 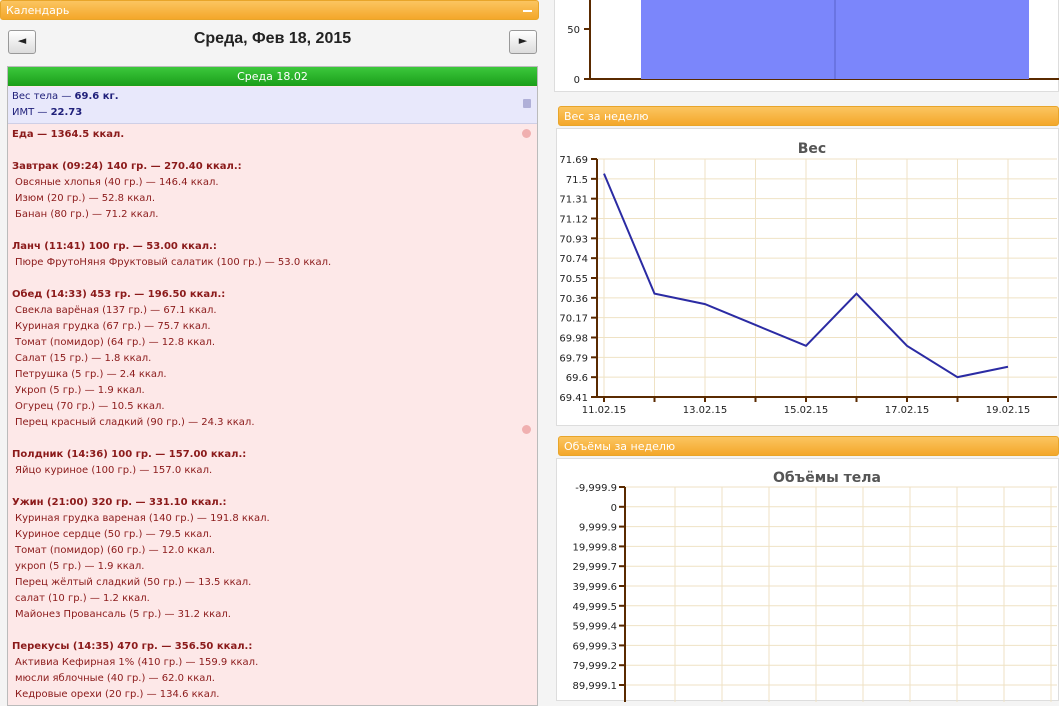 What do you see at coordinates (614, 508) in the screenshot?
I see `volume-y-tick-label: 0` at bounding box center [614, 508].